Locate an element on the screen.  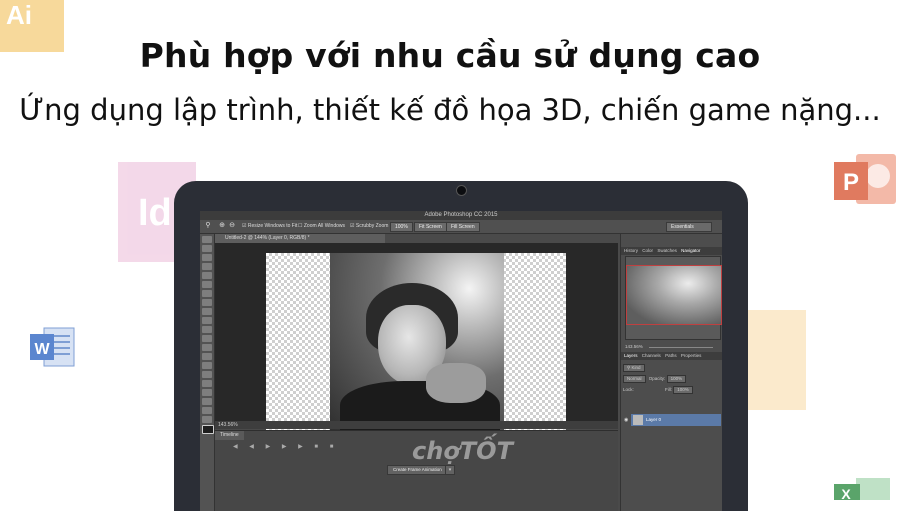
powerpoint-icon-graphic: P is located at coordinates (865, 179).